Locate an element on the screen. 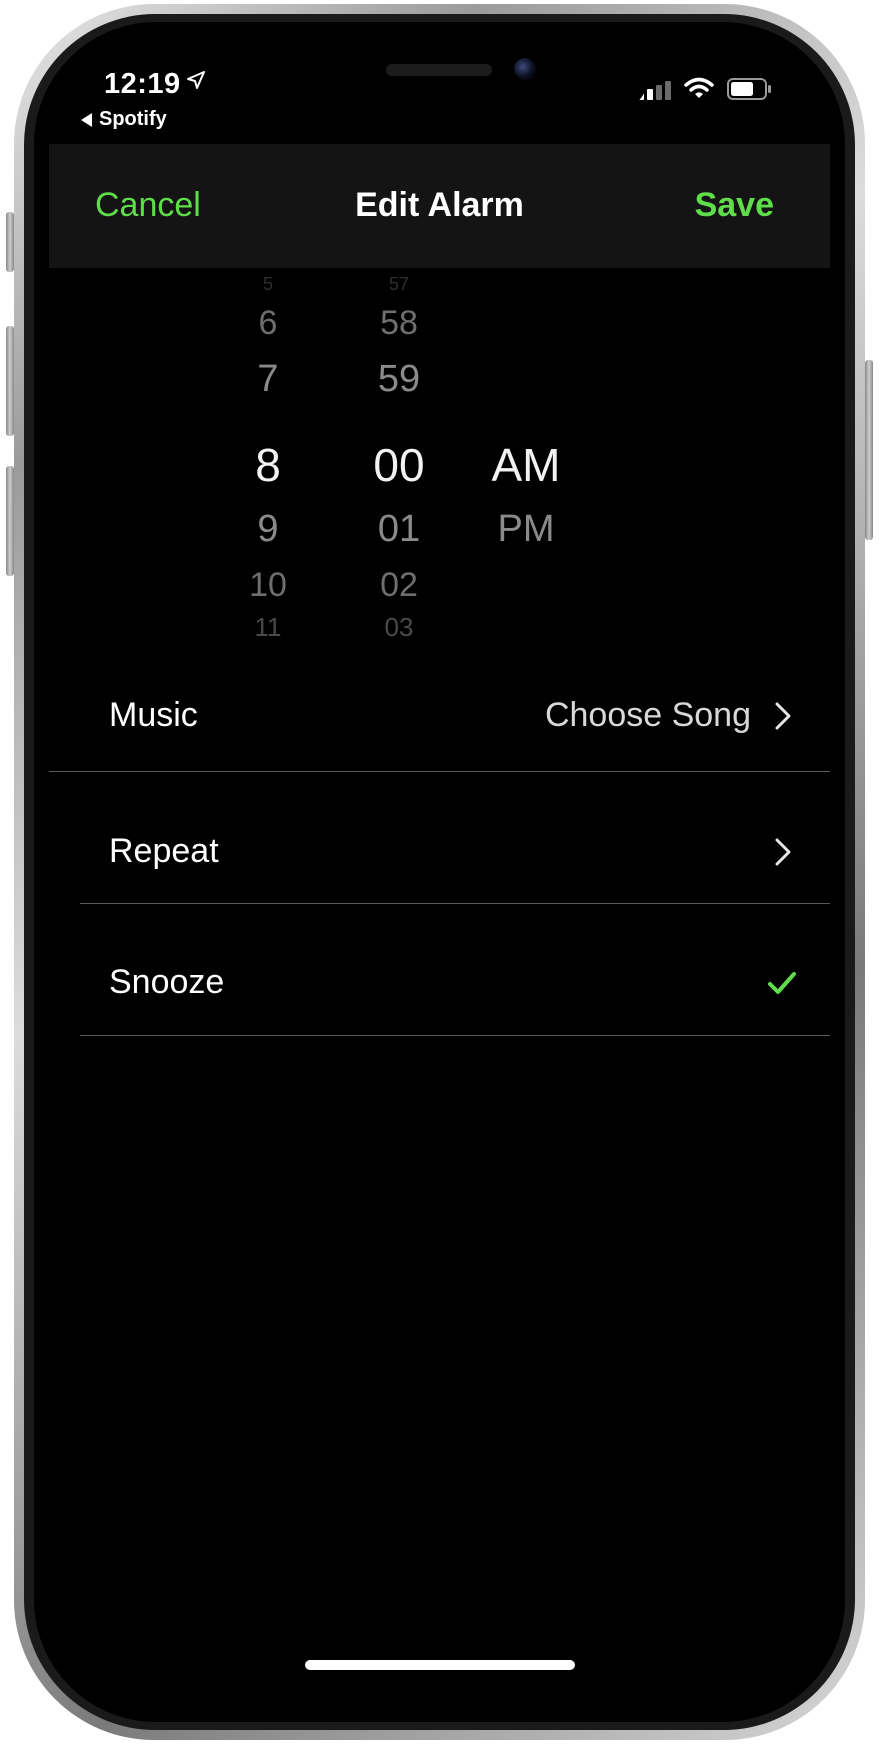 The height and width of the screenshot is (1749, 879). repeat-row: Repeat is located at coordinates (439, 851).